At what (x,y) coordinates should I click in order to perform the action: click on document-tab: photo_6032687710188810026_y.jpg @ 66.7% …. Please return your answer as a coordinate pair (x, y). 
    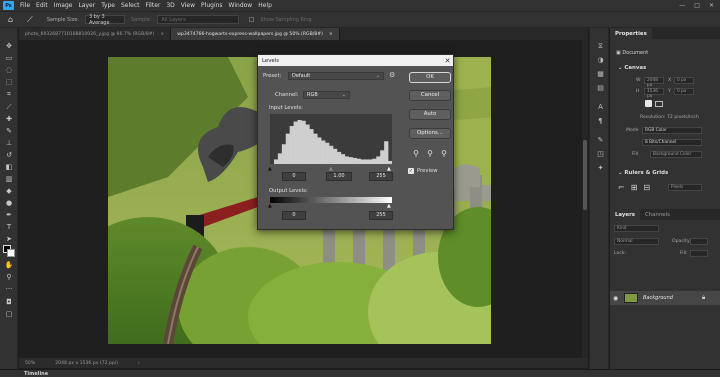
    Looking at the image, I should click on (95, 34).